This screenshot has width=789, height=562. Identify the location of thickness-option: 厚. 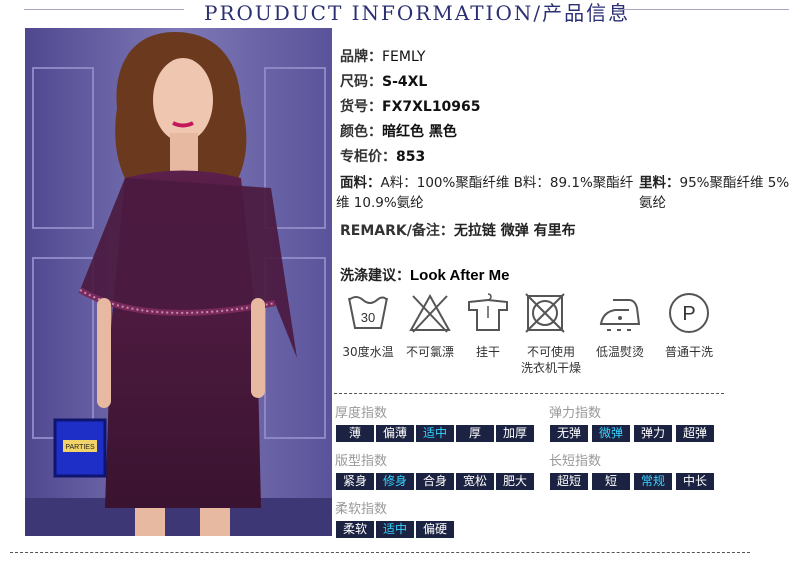
(475, 433).